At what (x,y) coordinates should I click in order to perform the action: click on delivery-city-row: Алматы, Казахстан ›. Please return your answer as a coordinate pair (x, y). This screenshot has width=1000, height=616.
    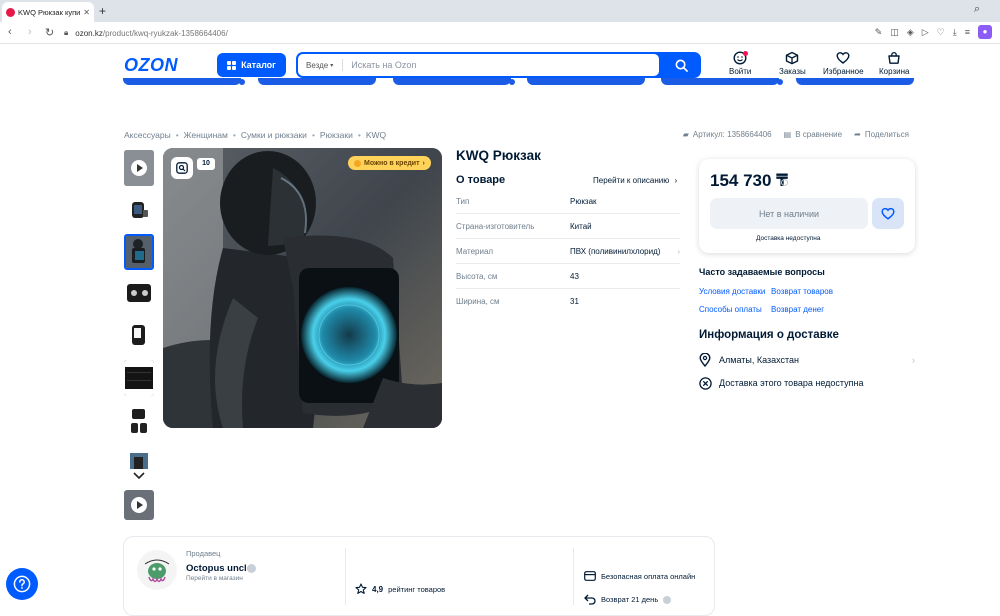
    Looking at the image, I should click on (807, 360).